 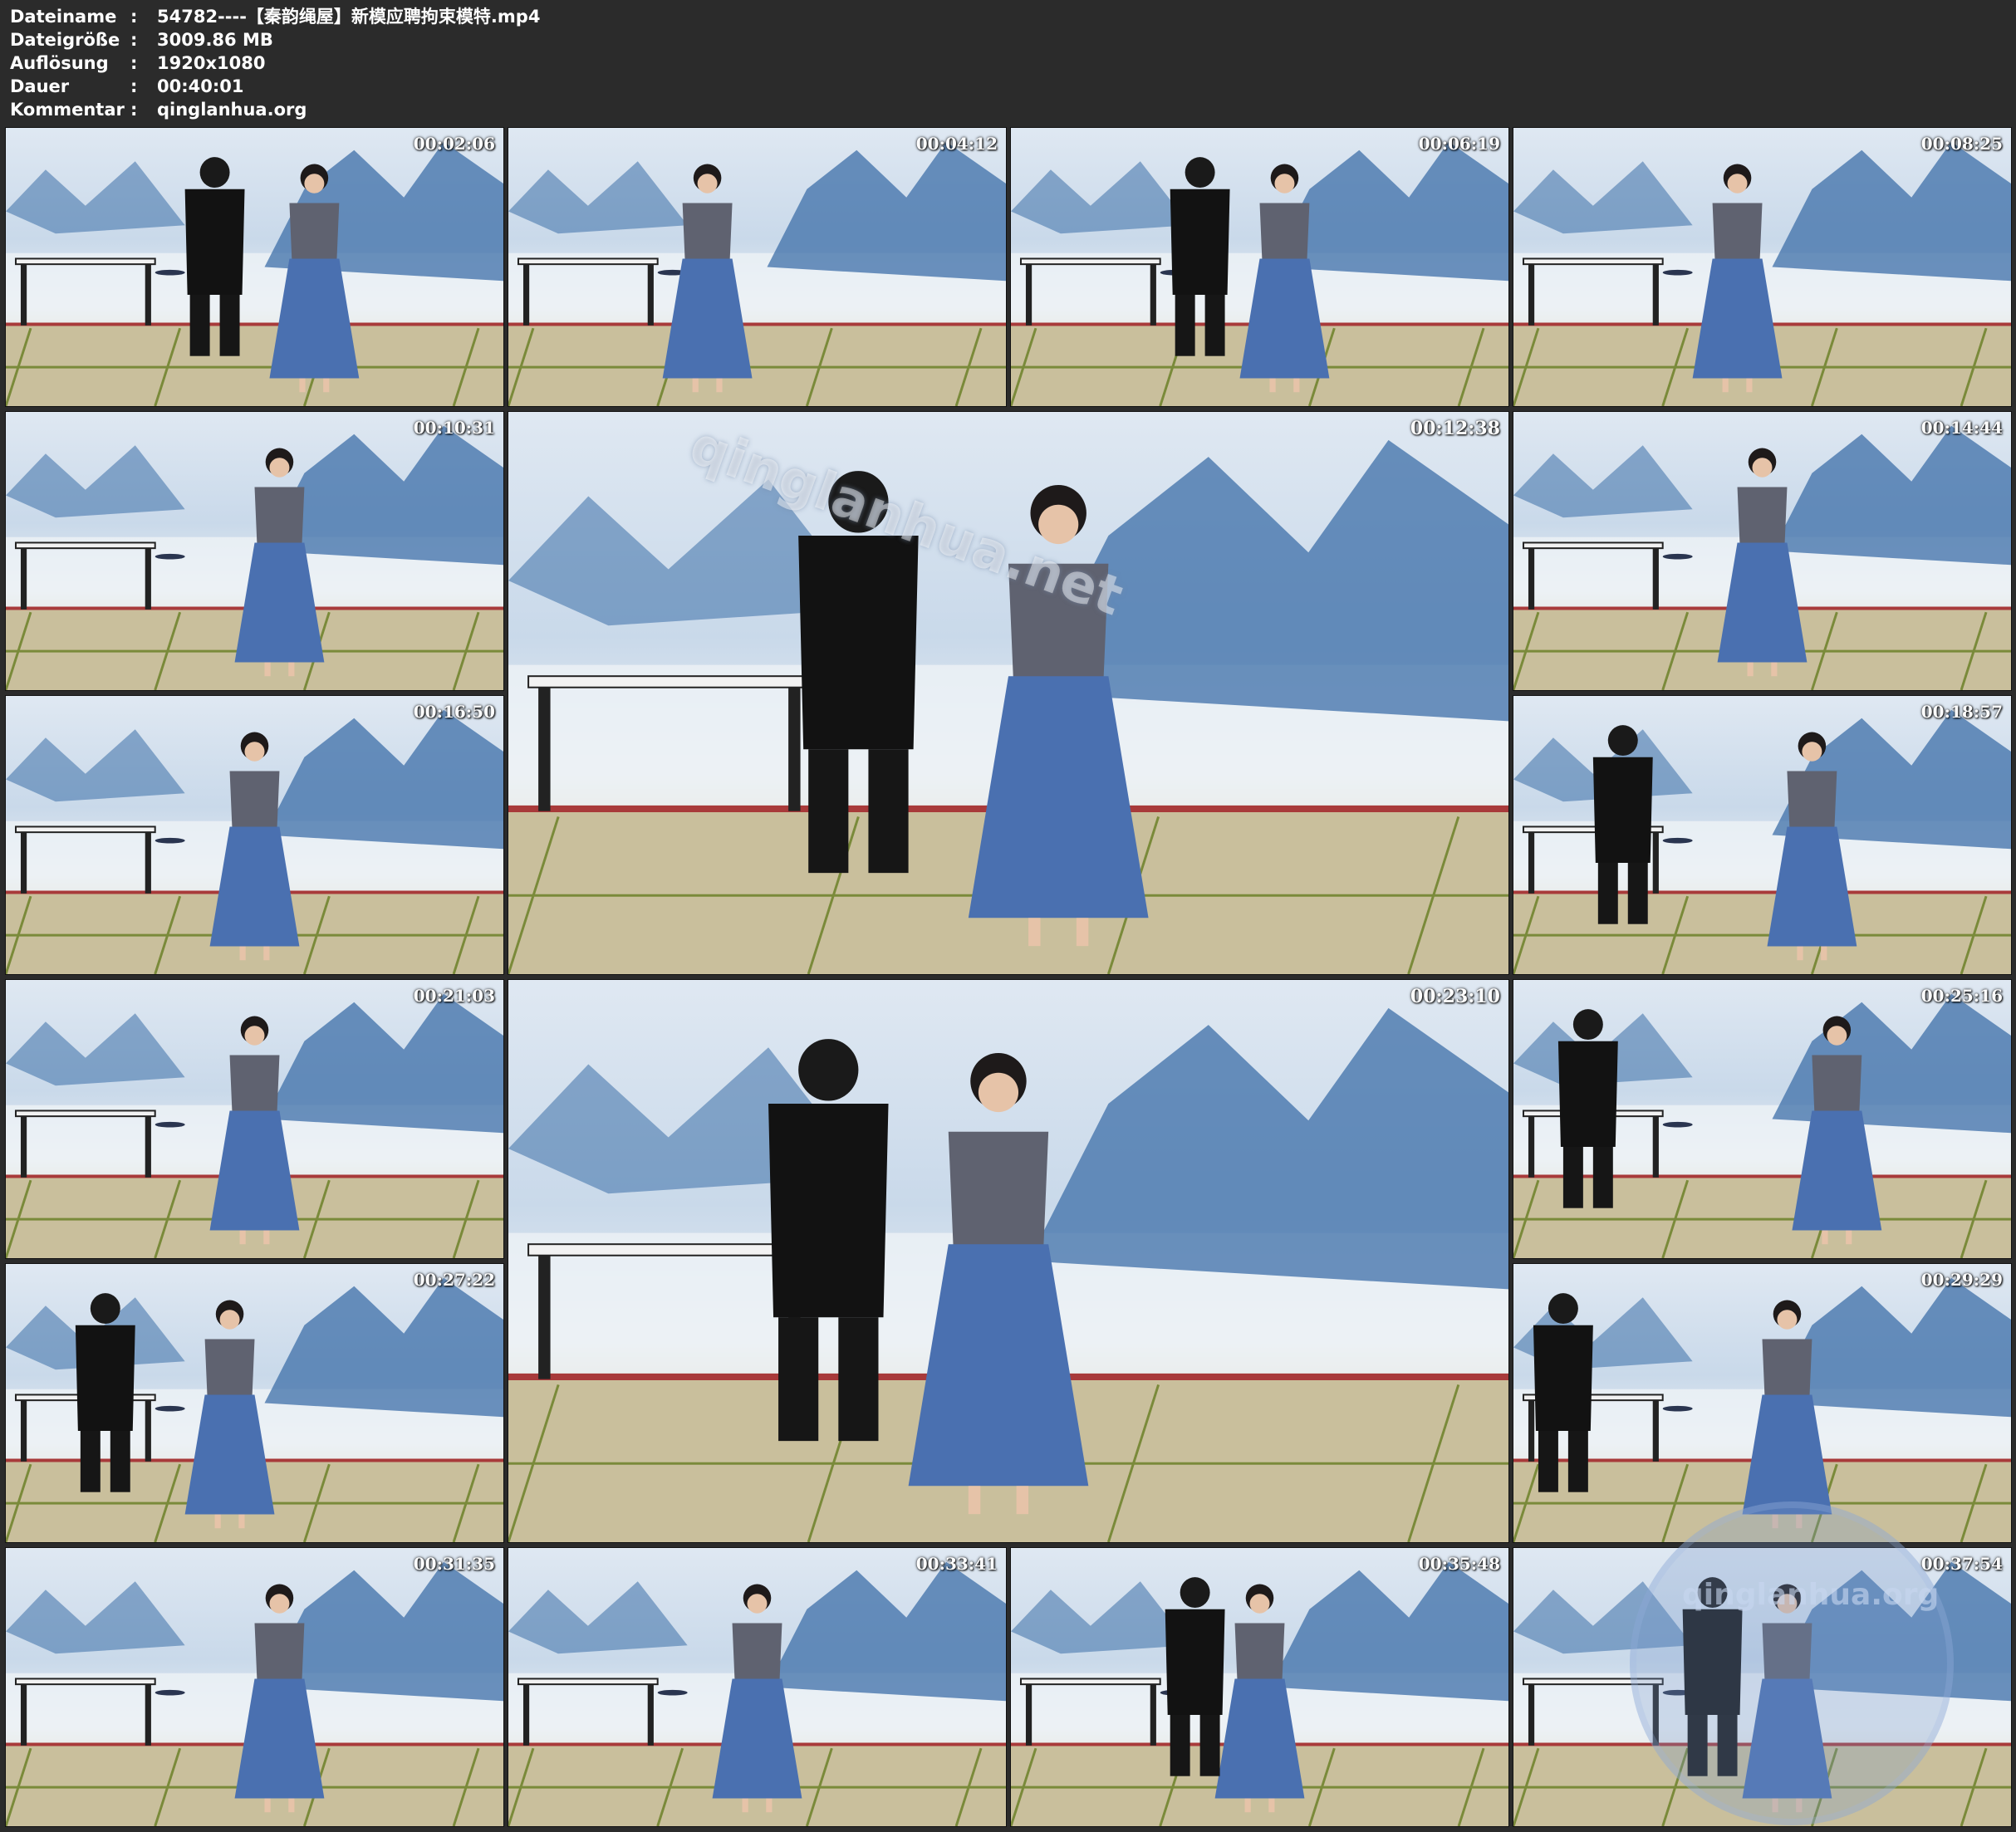 I want to click on thumbnail-frame: 00:29:29, so click(x=1762, y=1403).